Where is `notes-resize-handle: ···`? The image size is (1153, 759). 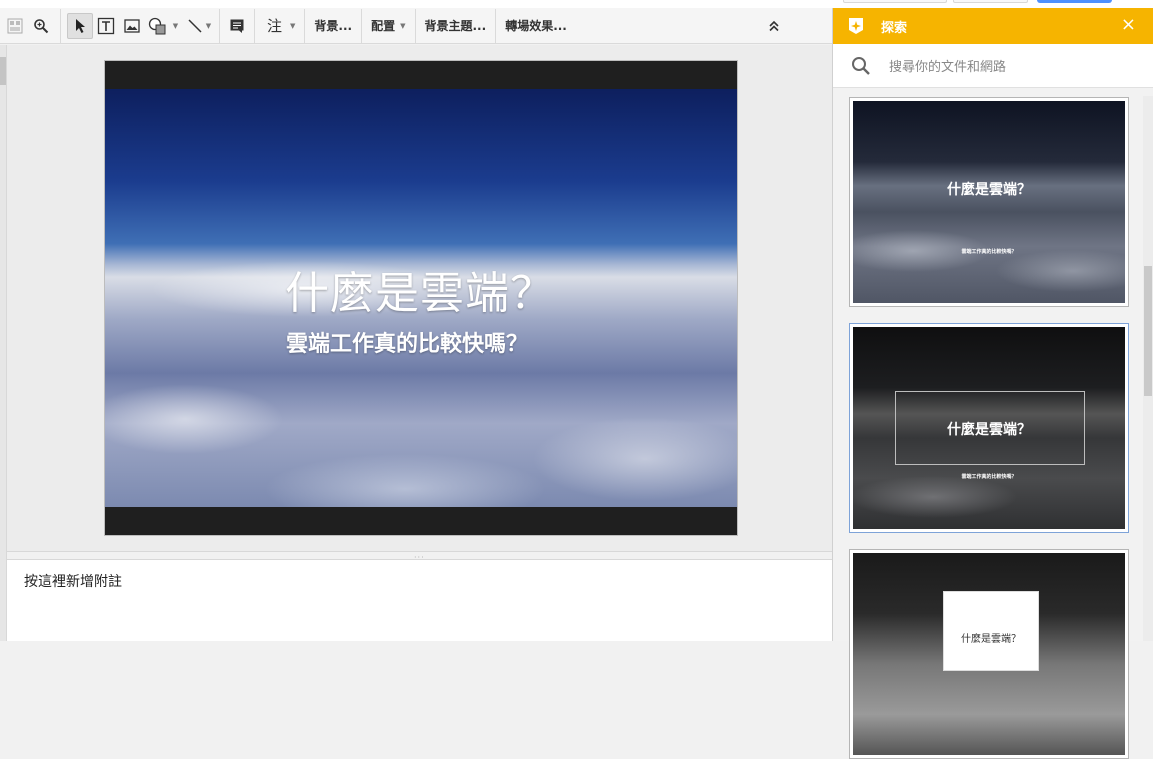 notes-resize-handle: ··· is located at coordinates (419, 556).